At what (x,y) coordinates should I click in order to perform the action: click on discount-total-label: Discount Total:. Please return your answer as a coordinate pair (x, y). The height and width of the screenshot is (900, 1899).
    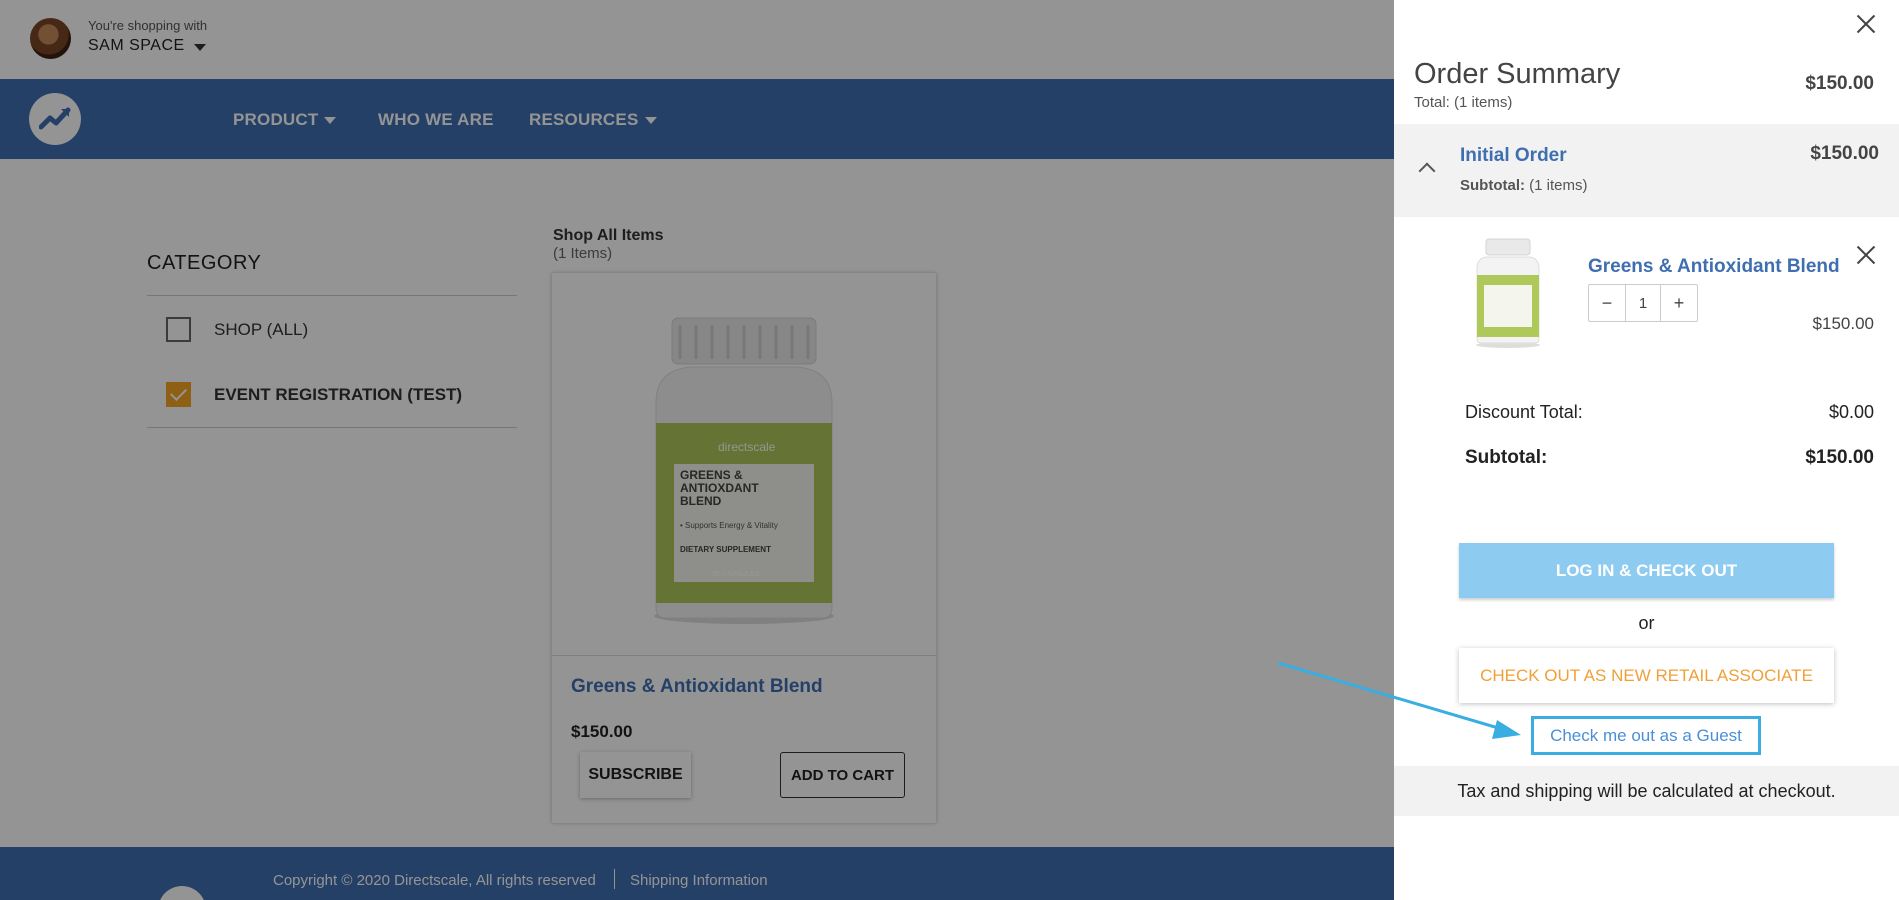
    Looking at the image, I should click on (1524, 412).